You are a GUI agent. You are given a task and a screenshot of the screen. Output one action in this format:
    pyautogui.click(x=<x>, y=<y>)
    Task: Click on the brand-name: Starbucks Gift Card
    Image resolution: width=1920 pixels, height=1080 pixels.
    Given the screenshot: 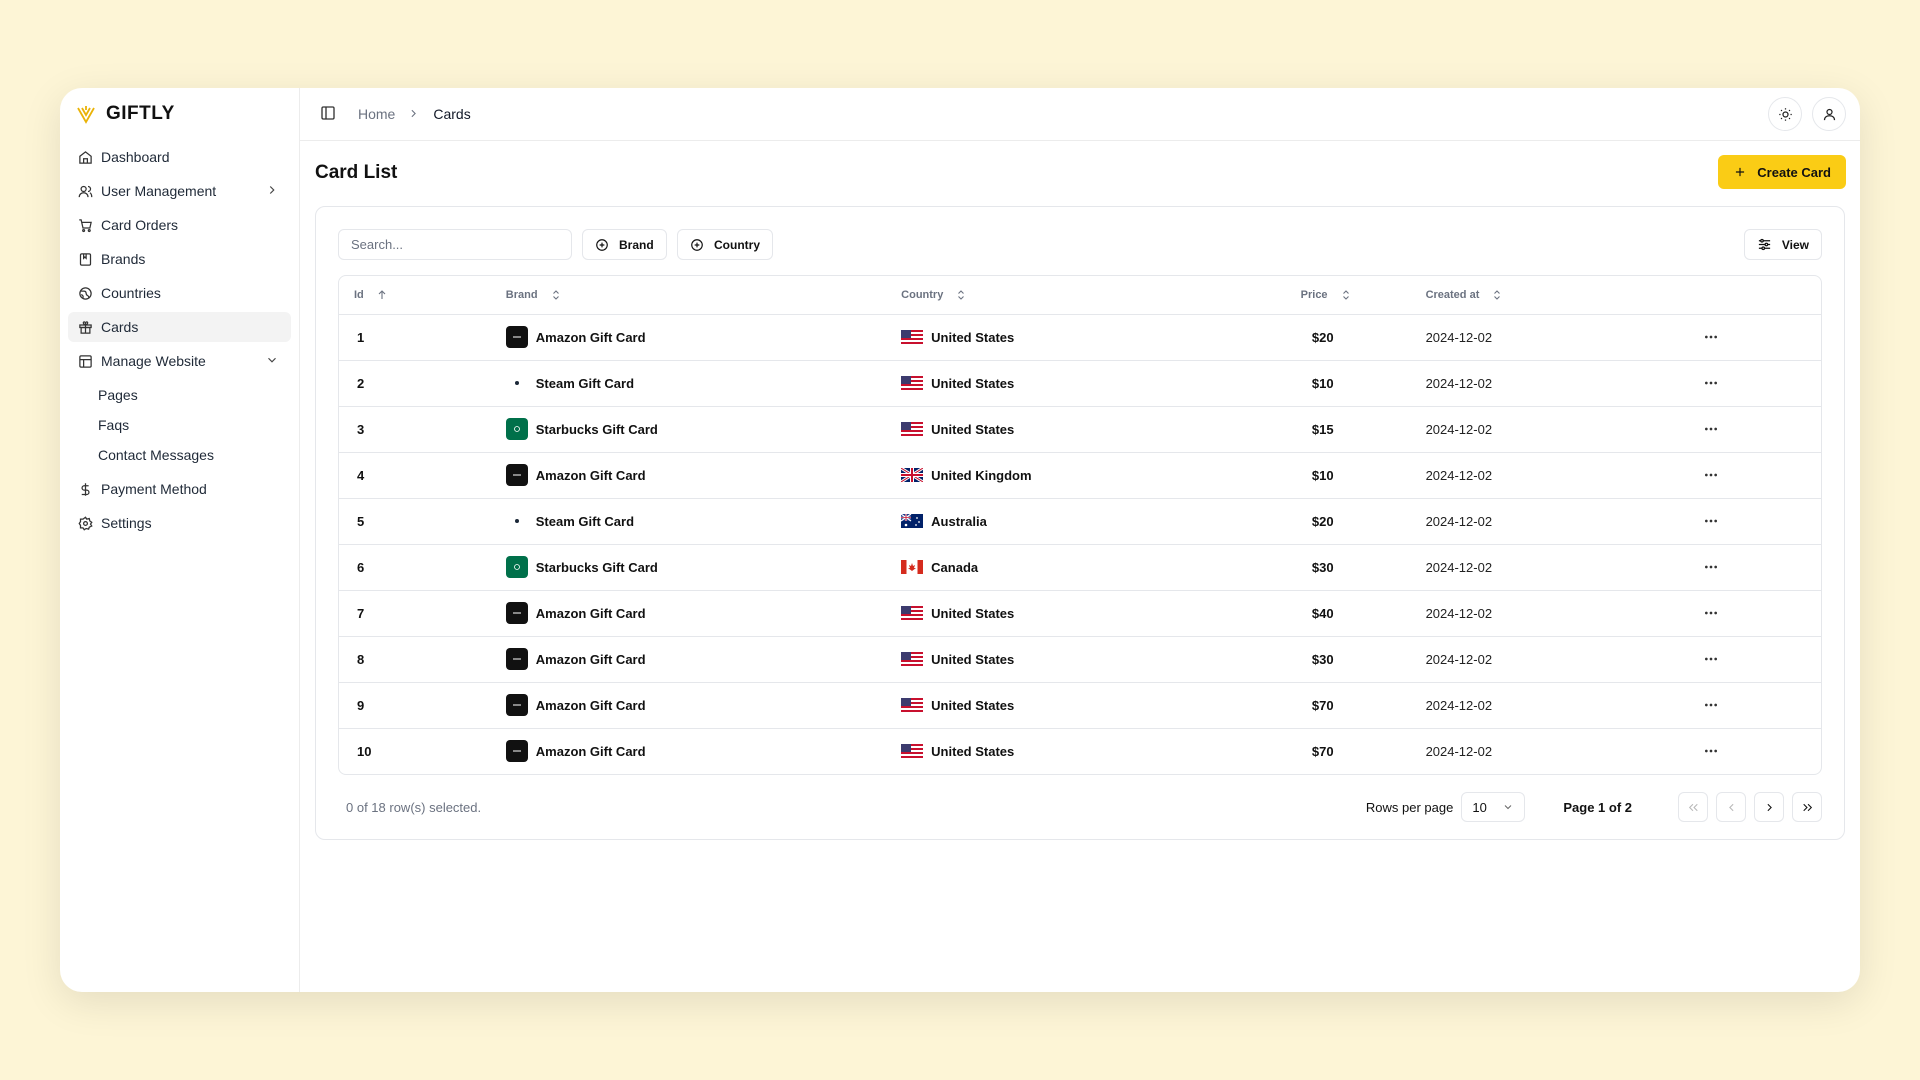 What is the action you would take?
    pyautogui.click(x=596, y=429)
    